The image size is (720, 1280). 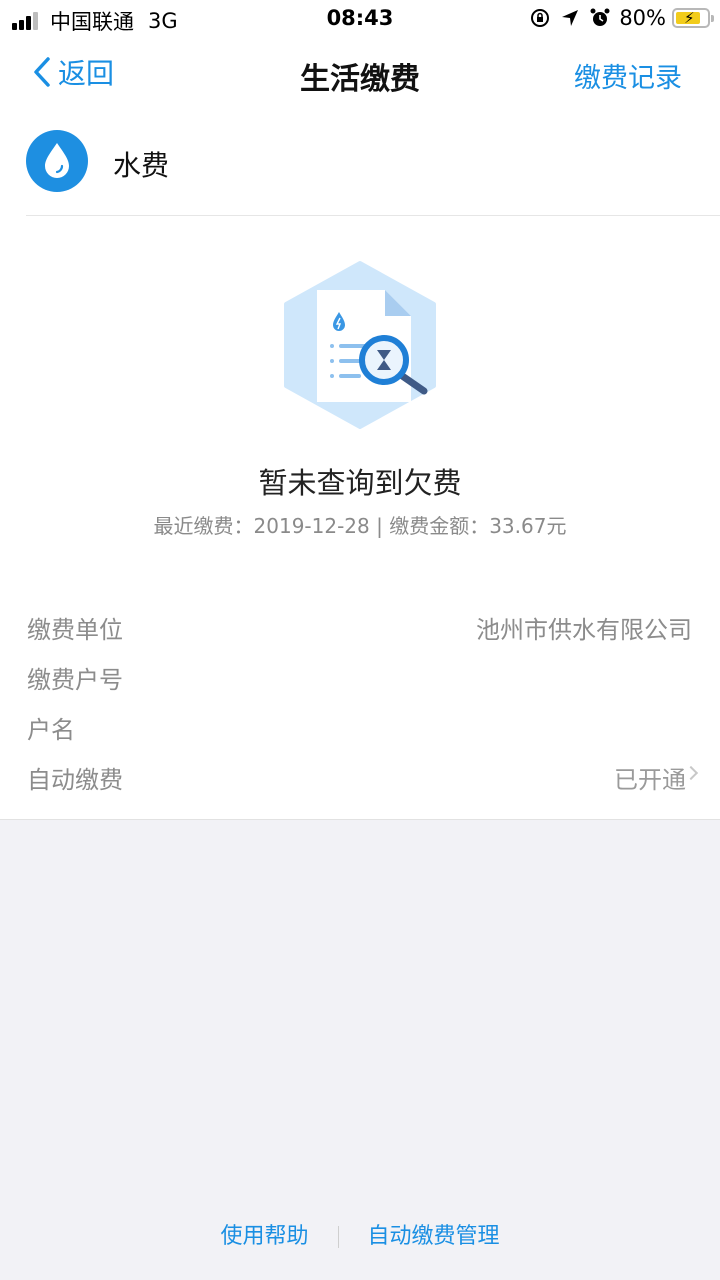 What do you see at coordinates (360, 483) in the screenshot?
I see `empty-state-title: 暂未查询到欠费` at bounding box center [360, 483].